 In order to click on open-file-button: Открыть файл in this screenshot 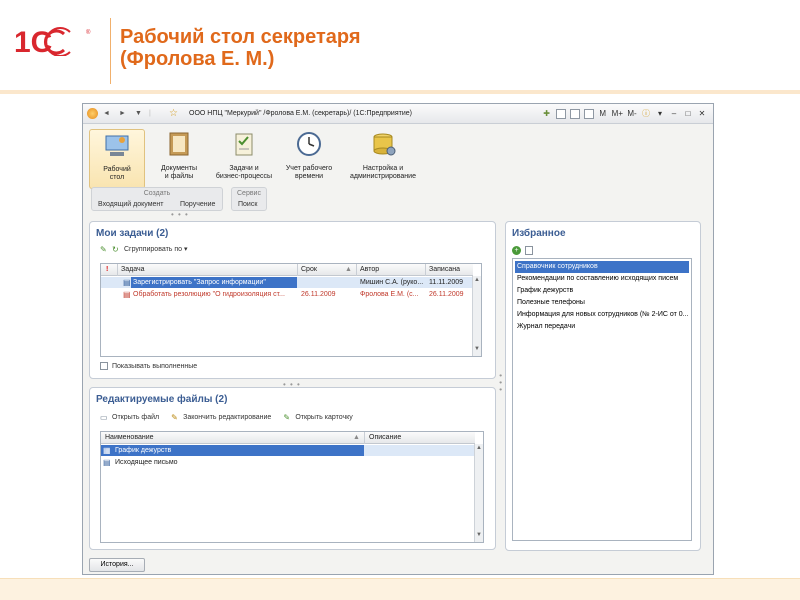, I will do `click(135, 417)`.